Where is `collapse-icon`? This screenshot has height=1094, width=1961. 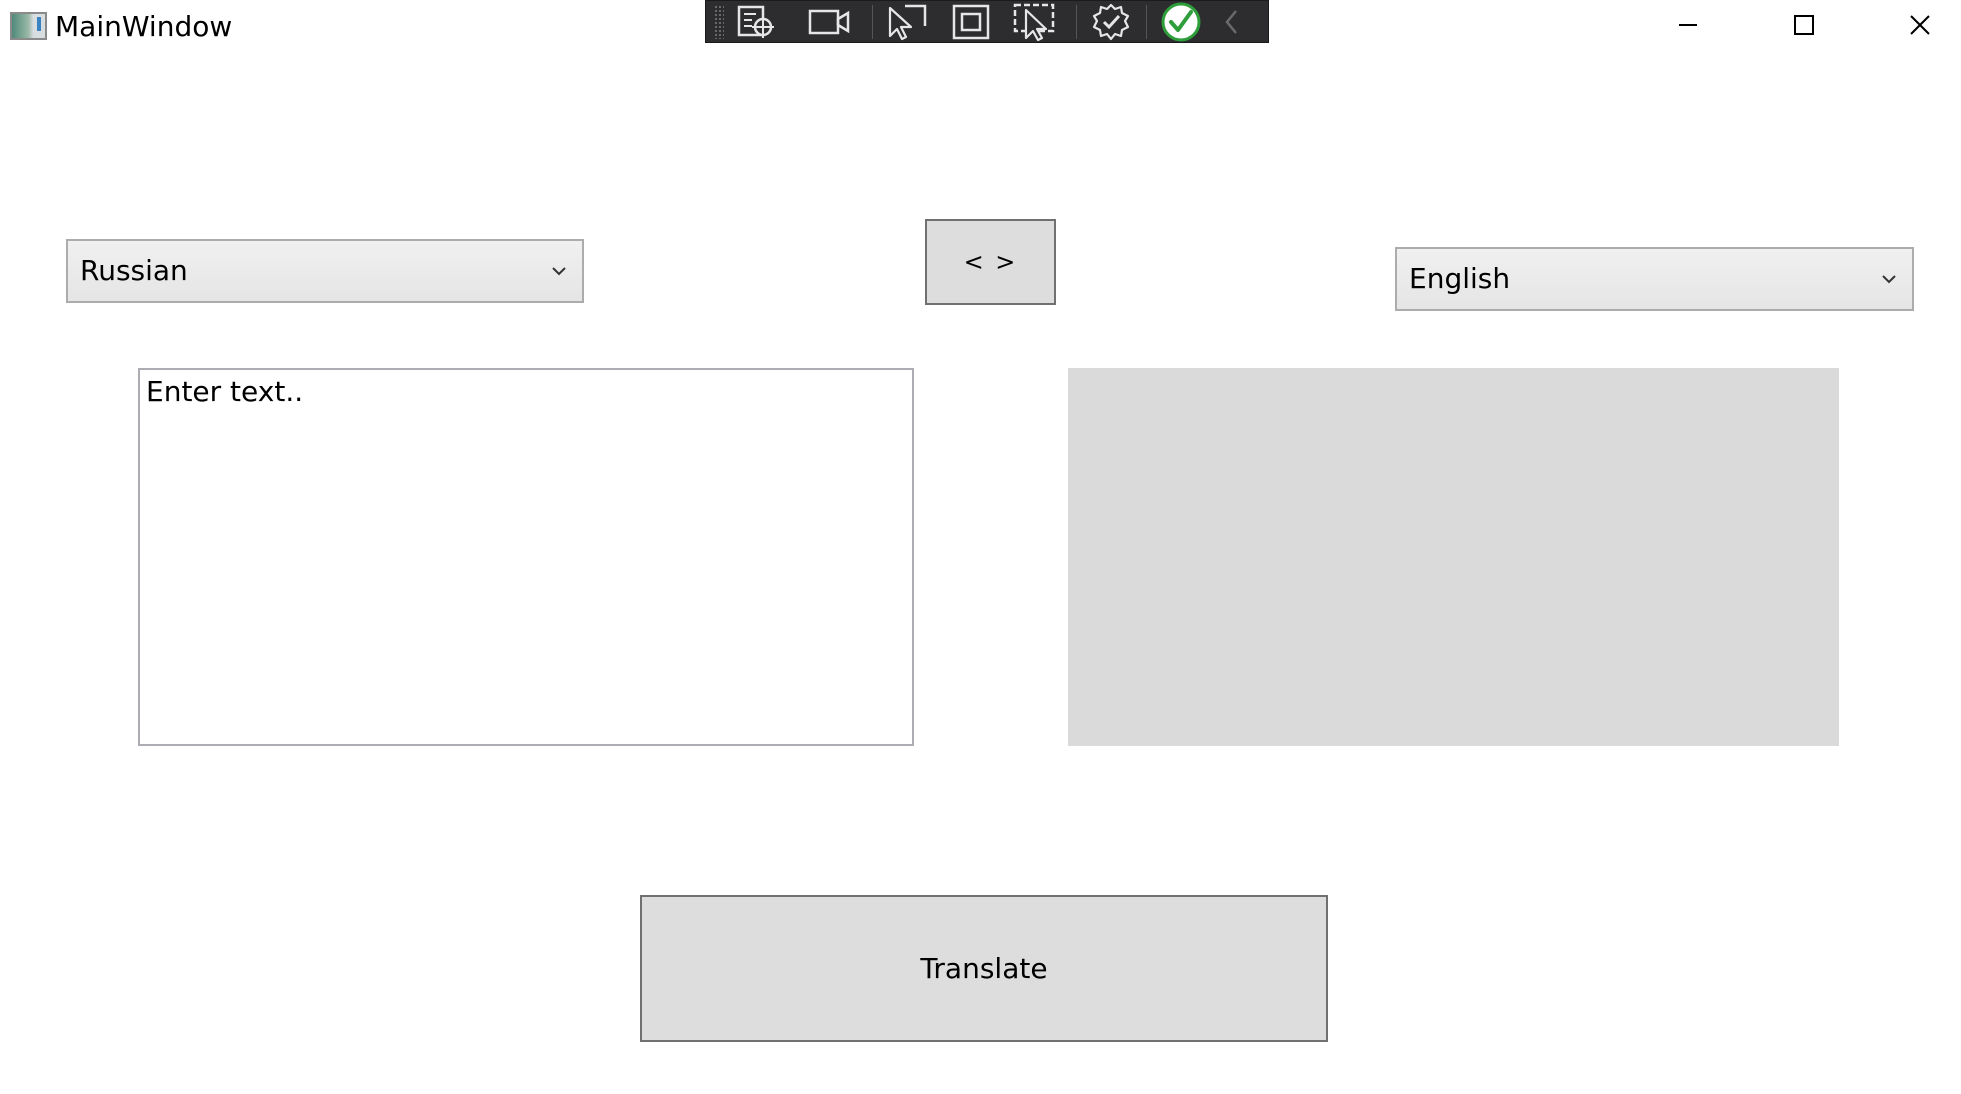 collapse-icon is located at coordinates (1232, 22).